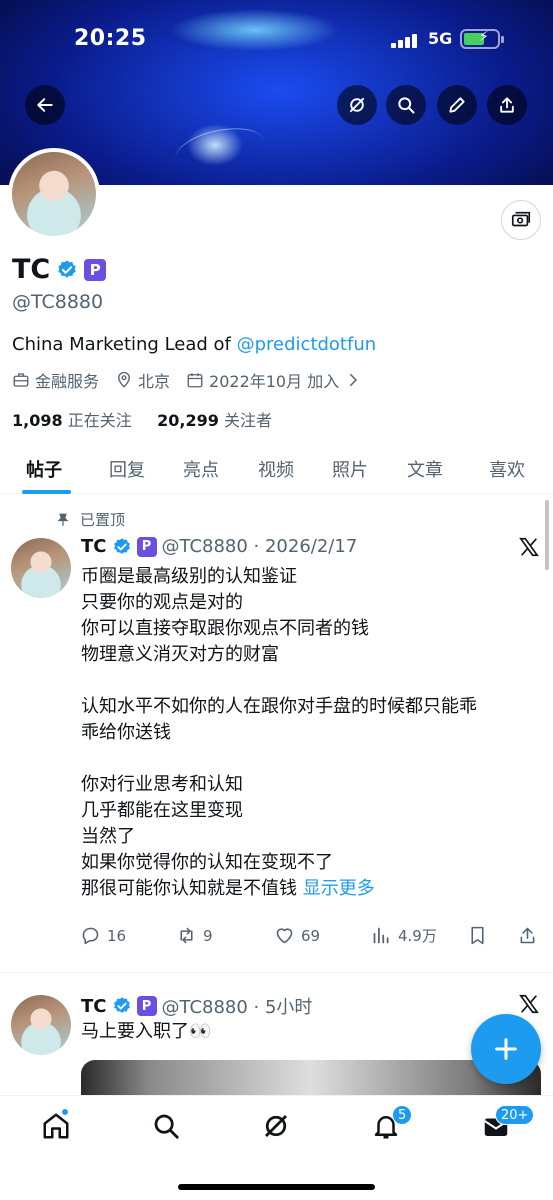 This screenshot has width=553, height=1200. What do you see at coordinates (58, 302) in the screenshot?
I see `profile-handle: @TC8880` at bounding box center [58, 302].